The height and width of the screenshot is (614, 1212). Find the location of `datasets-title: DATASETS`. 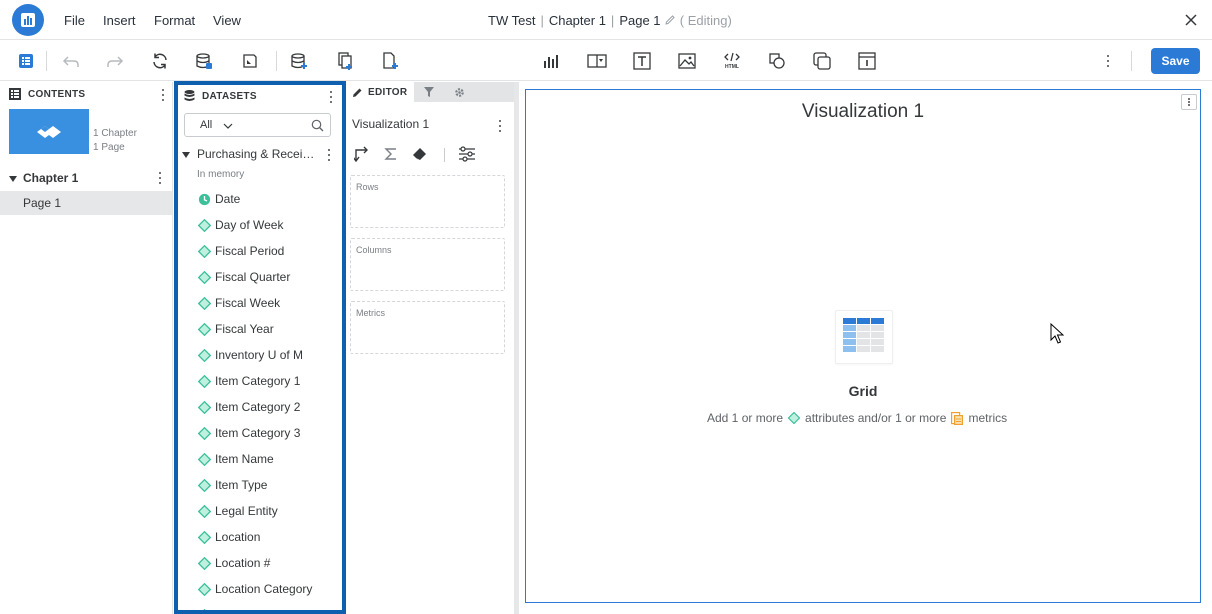

datasets-title: DATASETS is located at coordinates (229, 96).